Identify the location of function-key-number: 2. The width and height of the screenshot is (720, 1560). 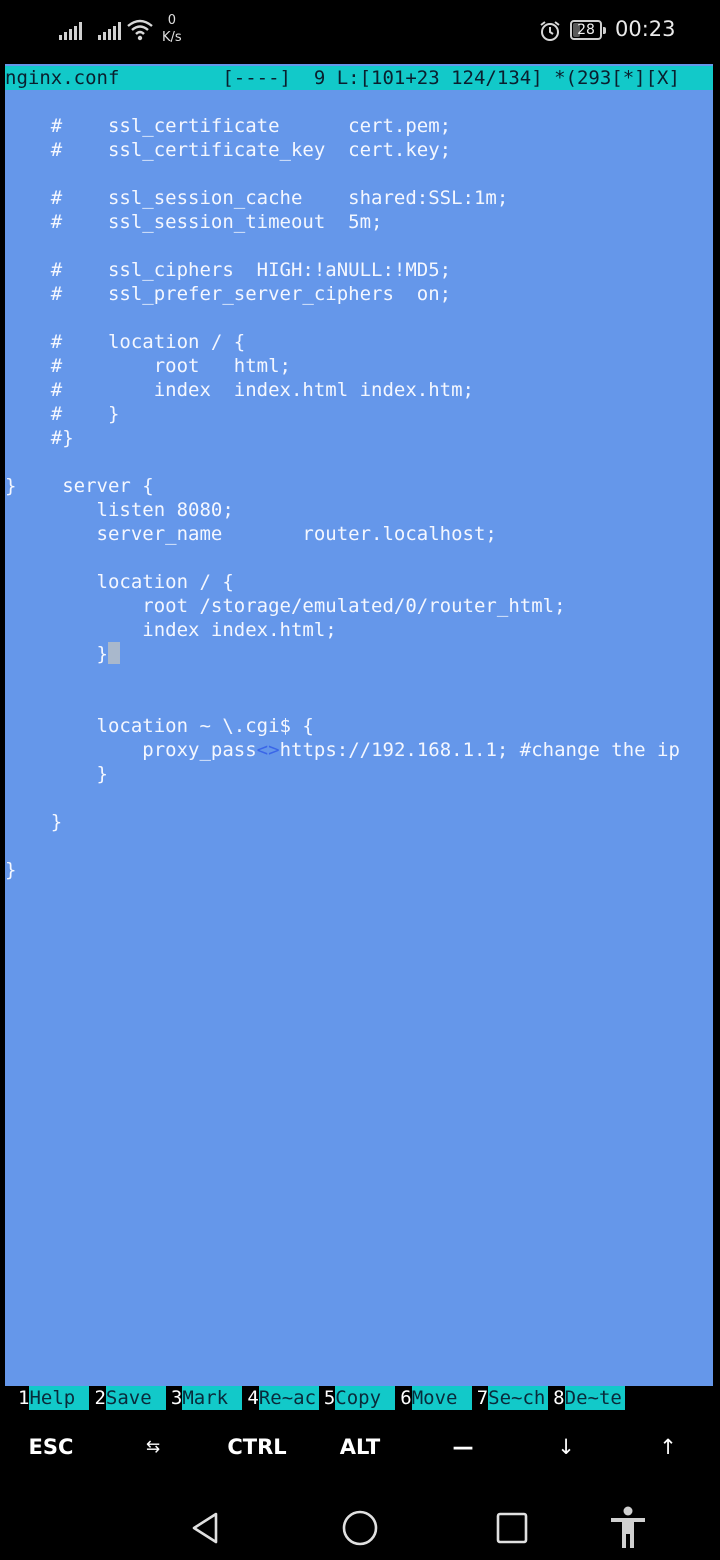
(100, 1398).